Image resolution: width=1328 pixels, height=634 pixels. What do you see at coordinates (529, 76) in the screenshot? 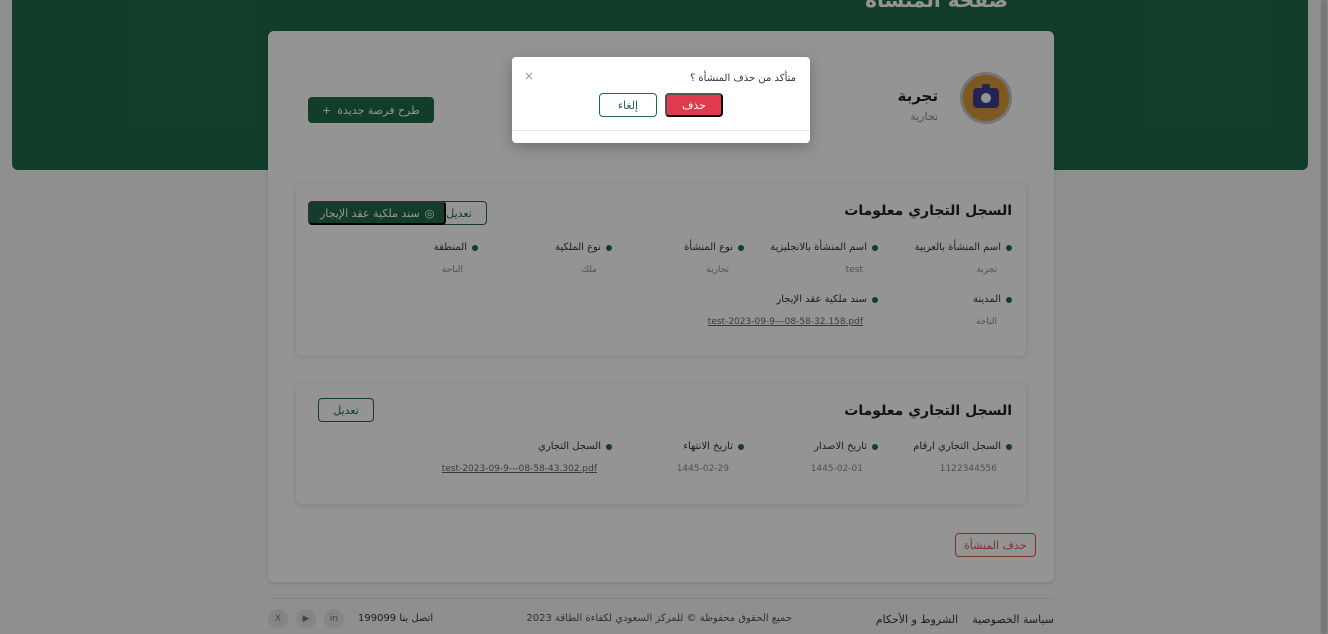
I see `close-icon: ×` at bounding box center [529, 76].